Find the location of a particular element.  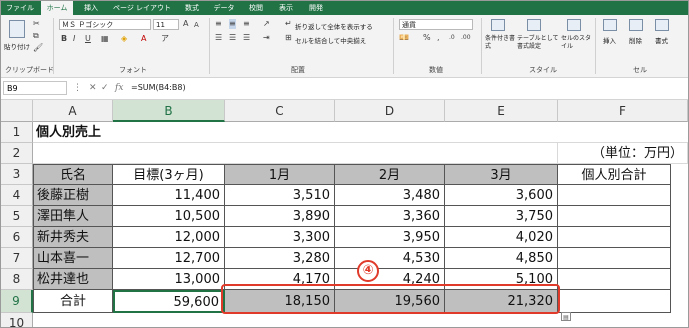

align-middle-icon: ≡ is located at coordinates (232, 24).